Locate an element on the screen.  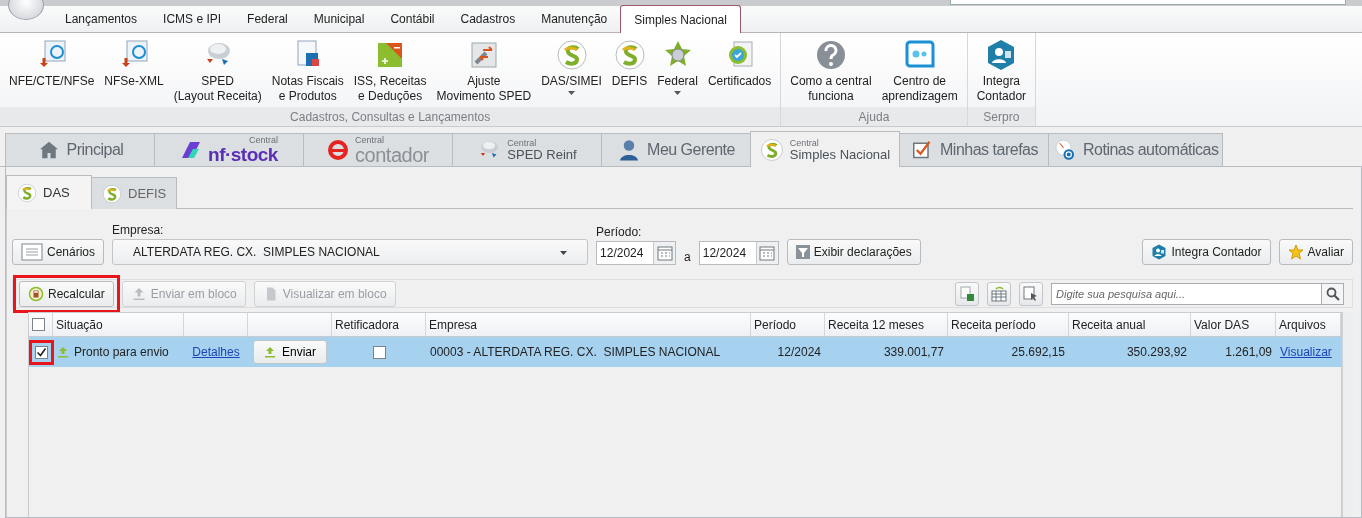
main-tab: Central Simples Nacional is located at coordinates (825, 149).